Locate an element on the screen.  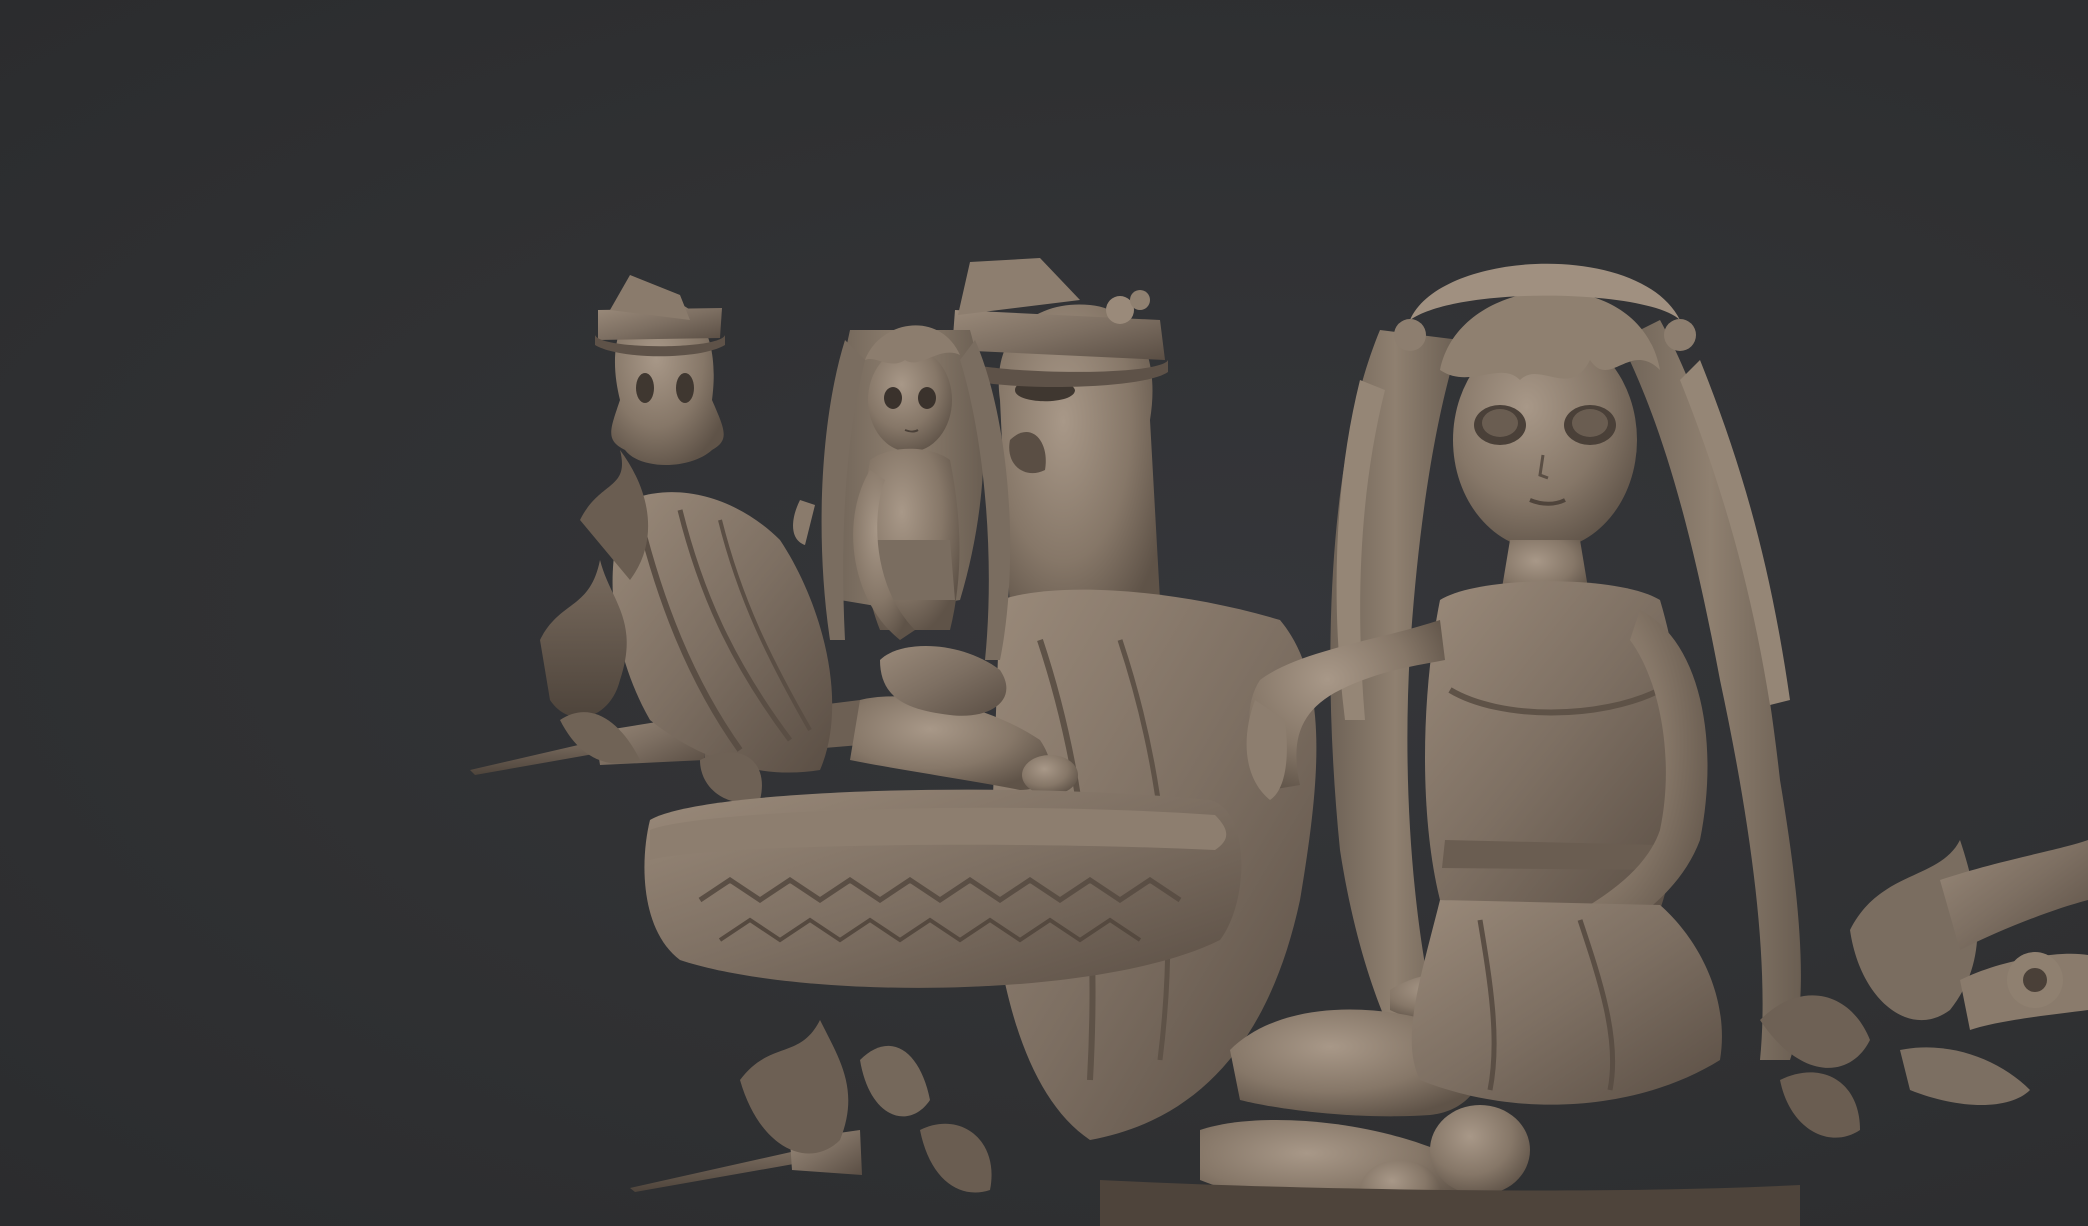
floating-stone-slab is located at coordinates (943, 888).